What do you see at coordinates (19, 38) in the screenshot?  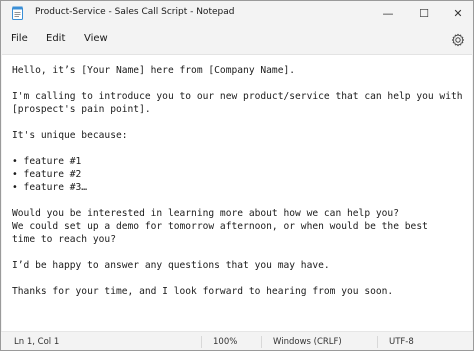 I see `menu-file: File` at bounding box center [19, 38].